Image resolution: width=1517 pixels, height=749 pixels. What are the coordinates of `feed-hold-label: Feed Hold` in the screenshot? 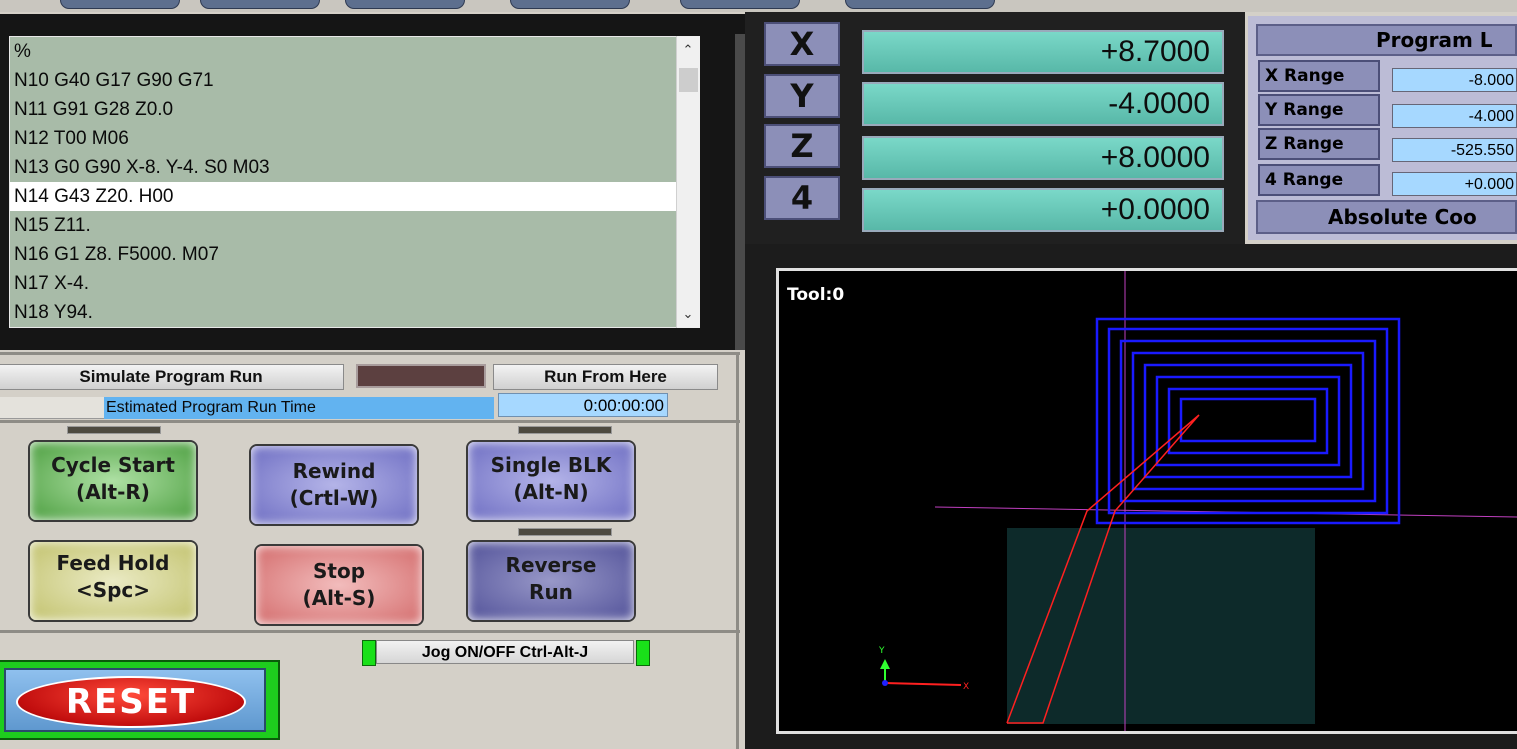 It's located at (113, 563).